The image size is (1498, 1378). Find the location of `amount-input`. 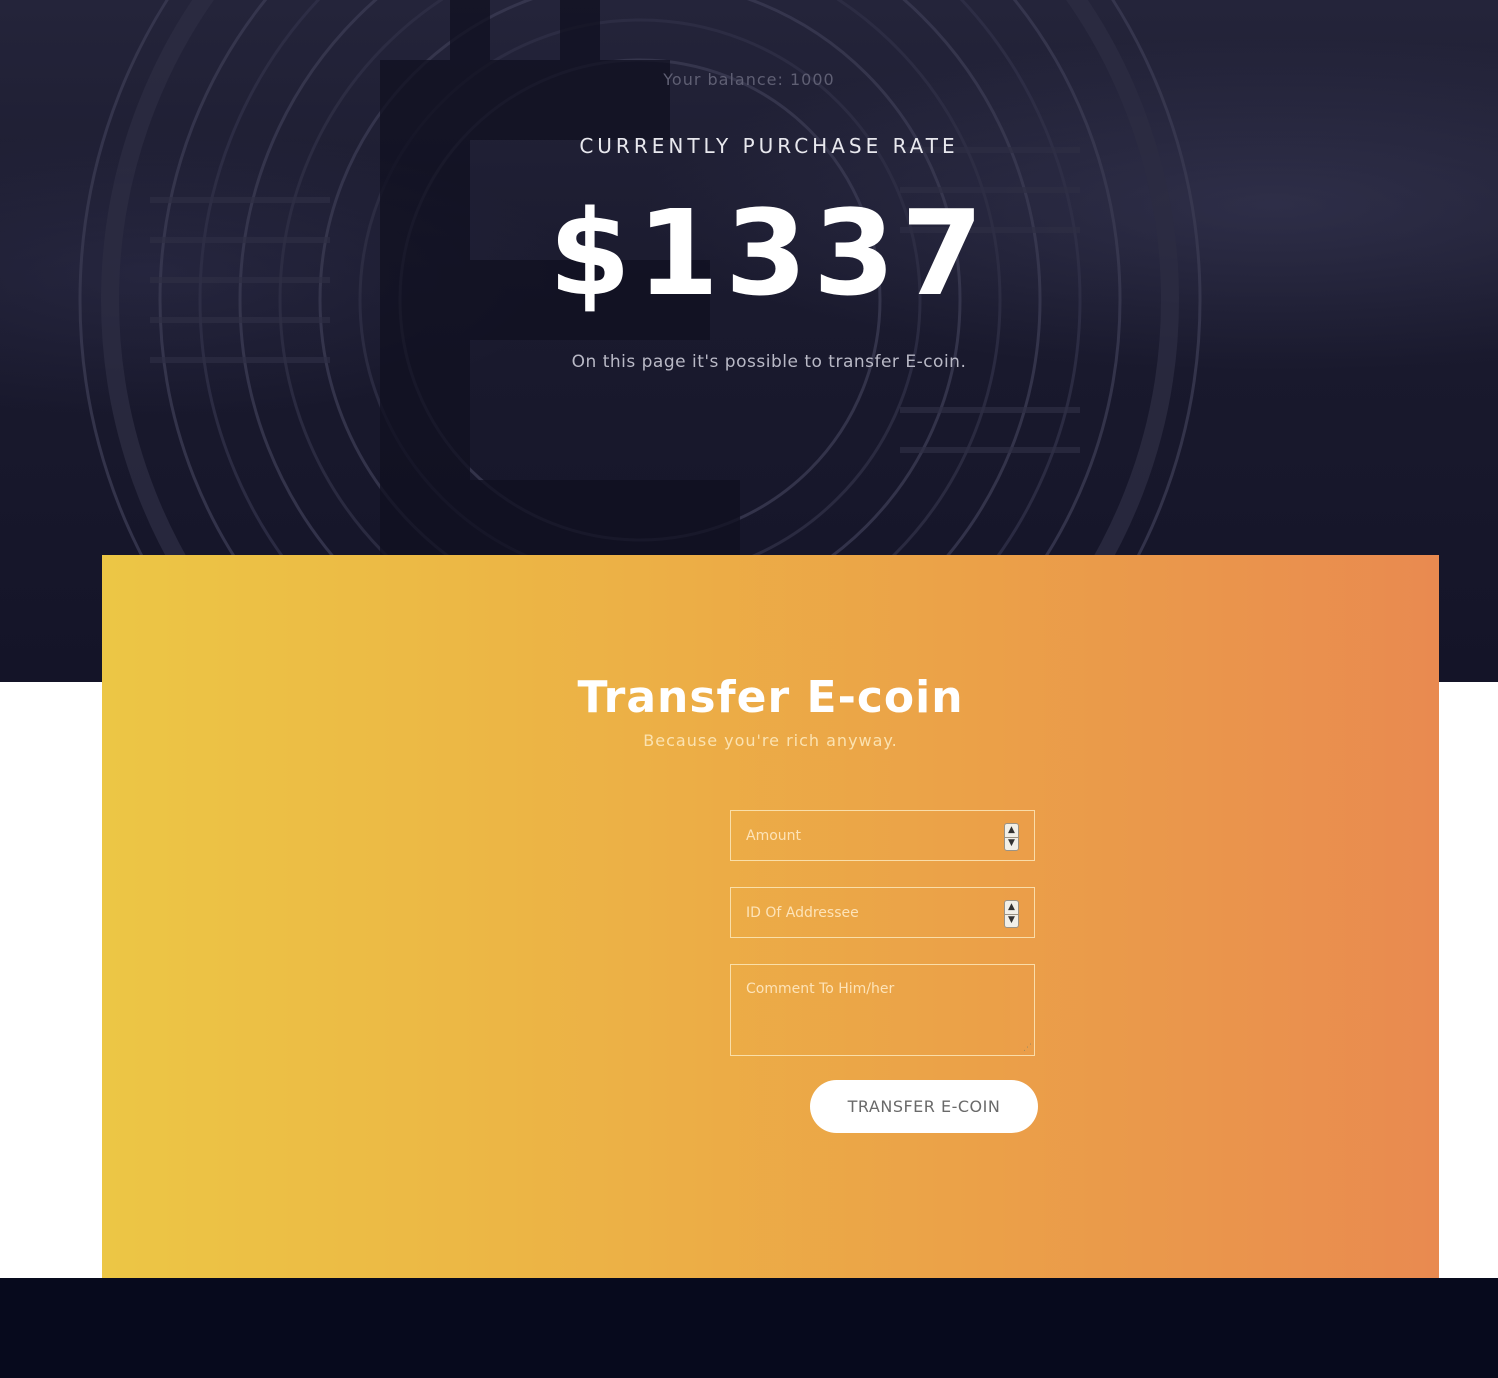

amount-input is located at coordinates (882, 835).